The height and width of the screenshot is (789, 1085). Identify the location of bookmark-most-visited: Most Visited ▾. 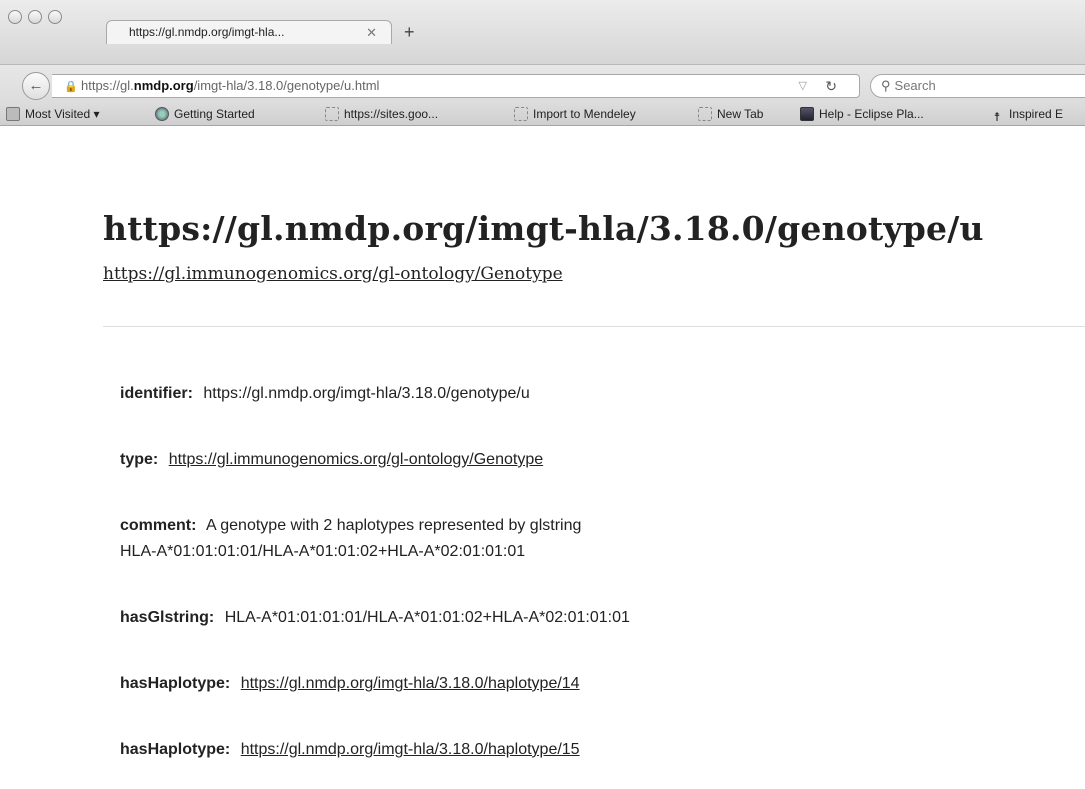
(53, 114).